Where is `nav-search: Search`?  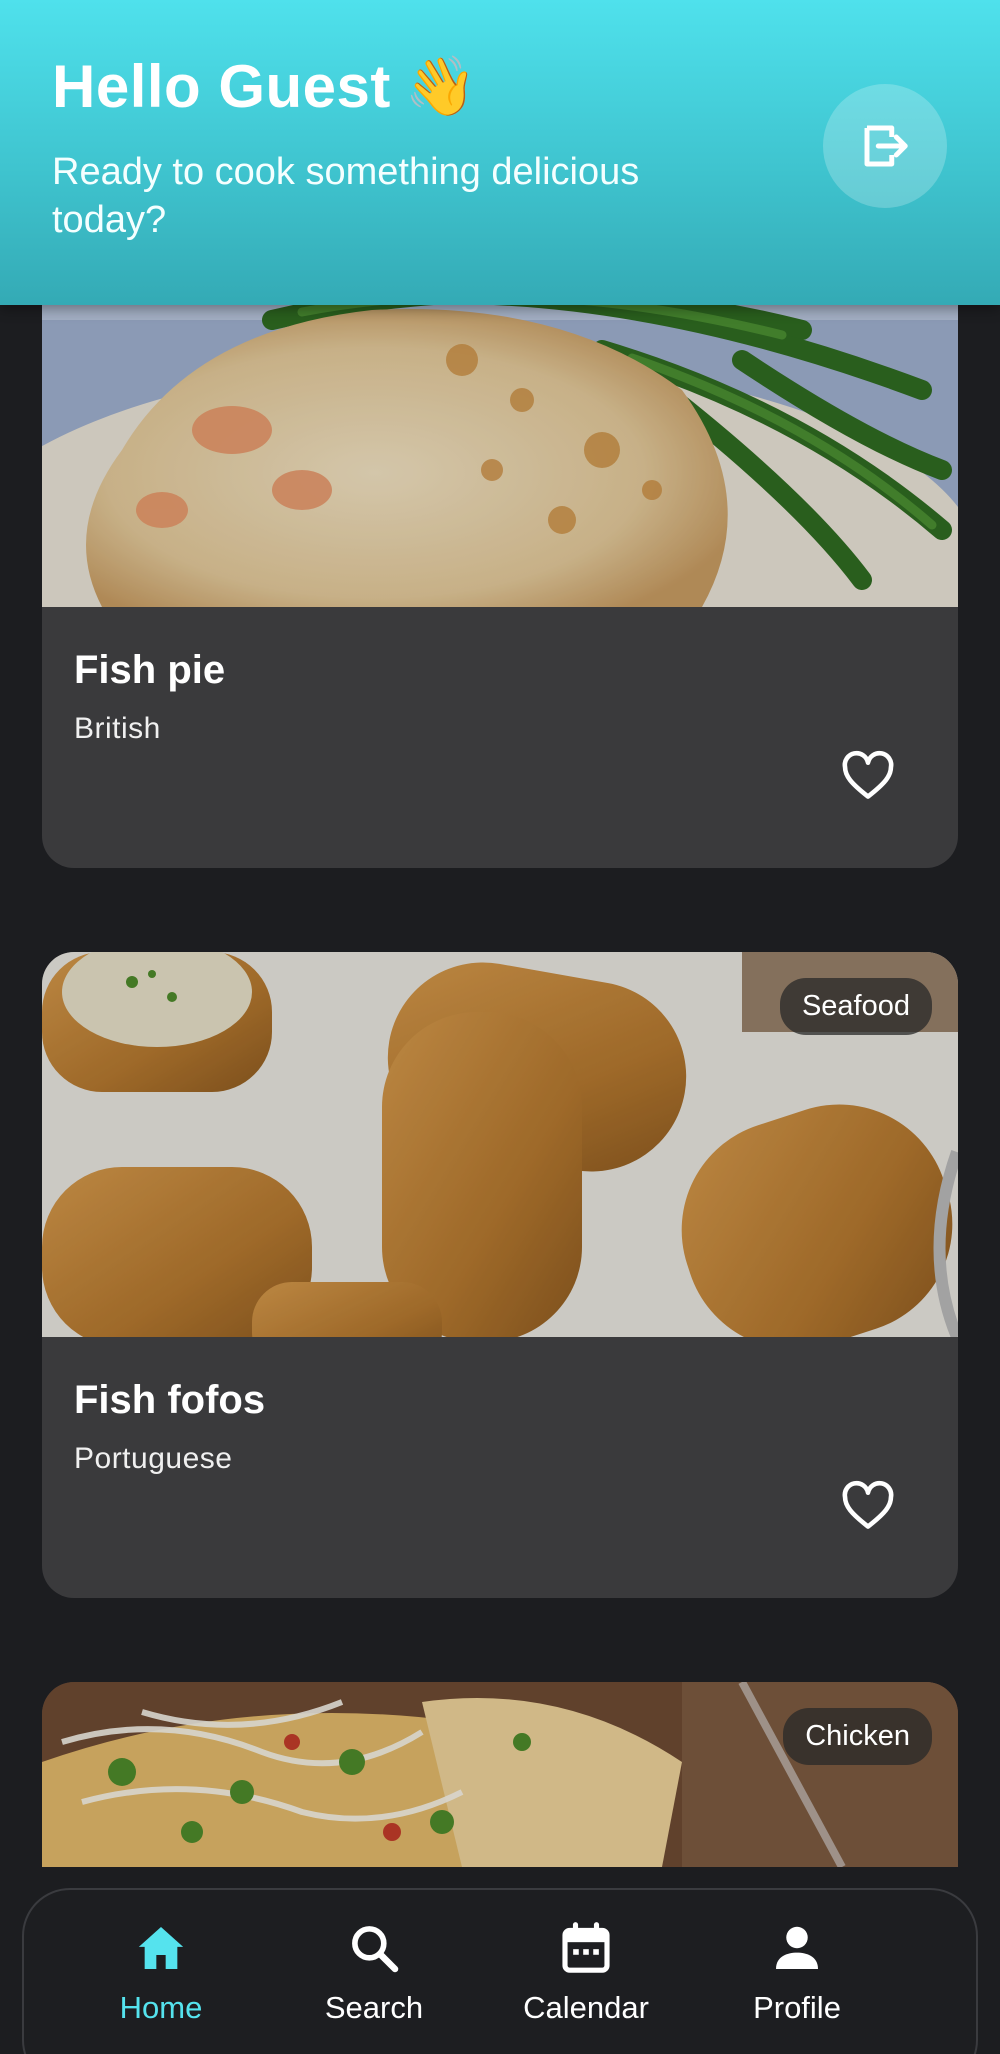
nav-search: Search is located at coordinates (374, 1973).